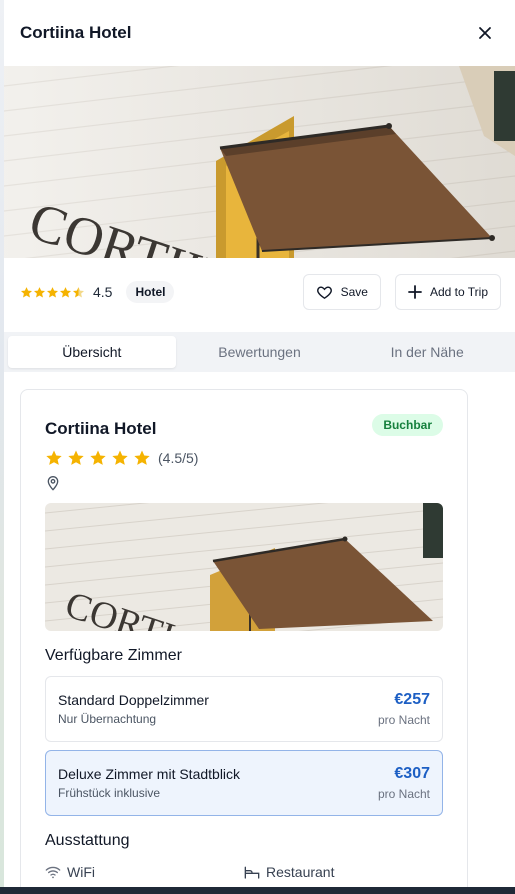  What do you see at coordinates (107, 719) in the screenshot?
I see `room-board: Nur Übernachtung` at bounding box center [107, 719].